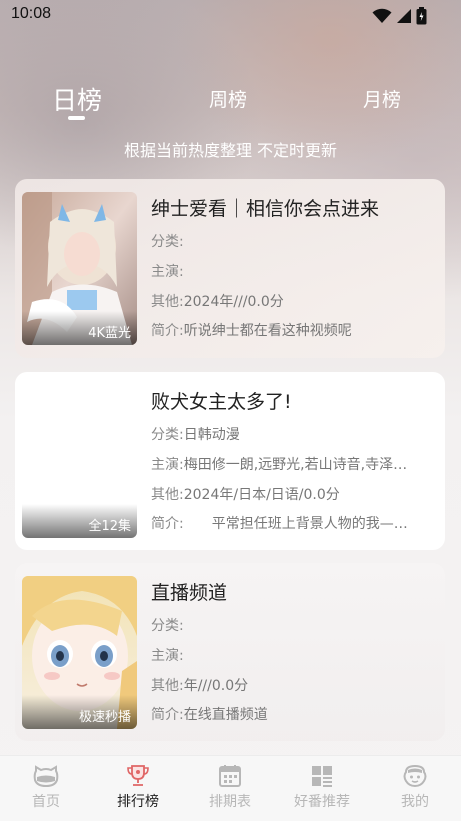 The width and height of the screenshot is (461, 821). I want to click on nav-home-label: 首页, so click(46, 802).